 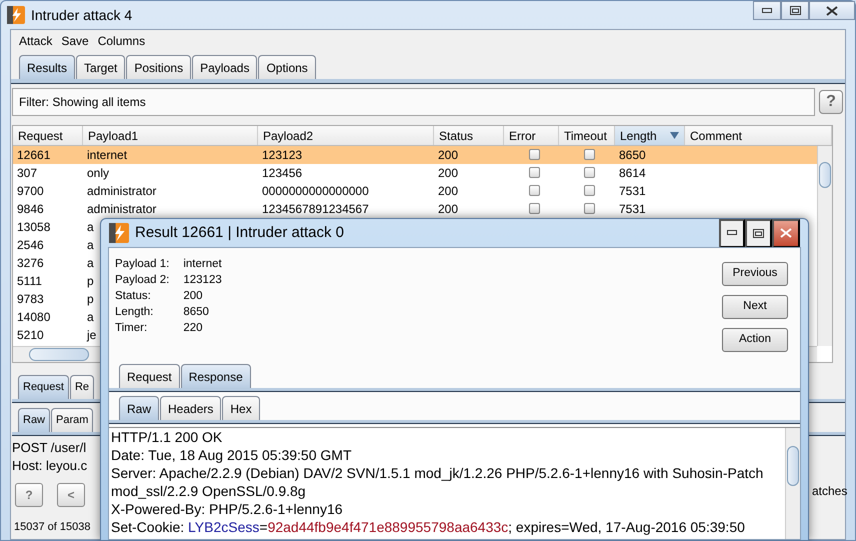 What do you see at coordinates (49, 448) in the screenshot?
I see `text-line: POST /user/l` at bounding box center [49, 448].